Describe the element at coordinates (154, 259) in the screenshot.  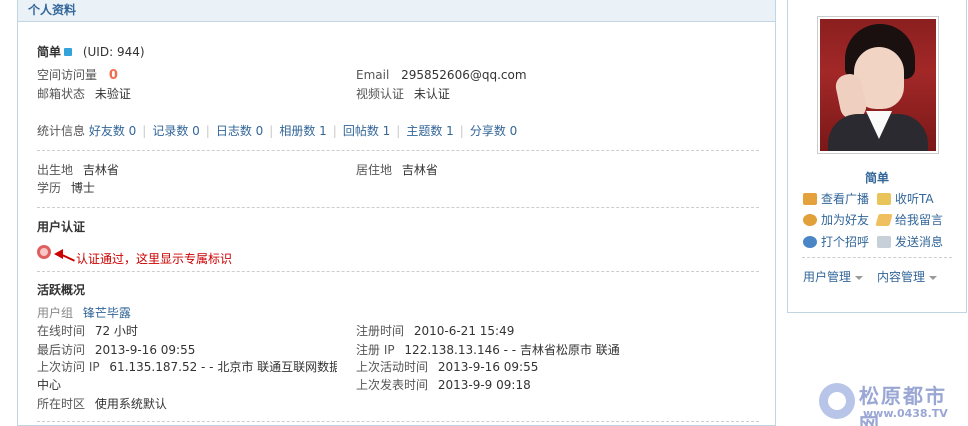
I see `certification-annotation: 认证通过，这里显示专属标识` at that location.